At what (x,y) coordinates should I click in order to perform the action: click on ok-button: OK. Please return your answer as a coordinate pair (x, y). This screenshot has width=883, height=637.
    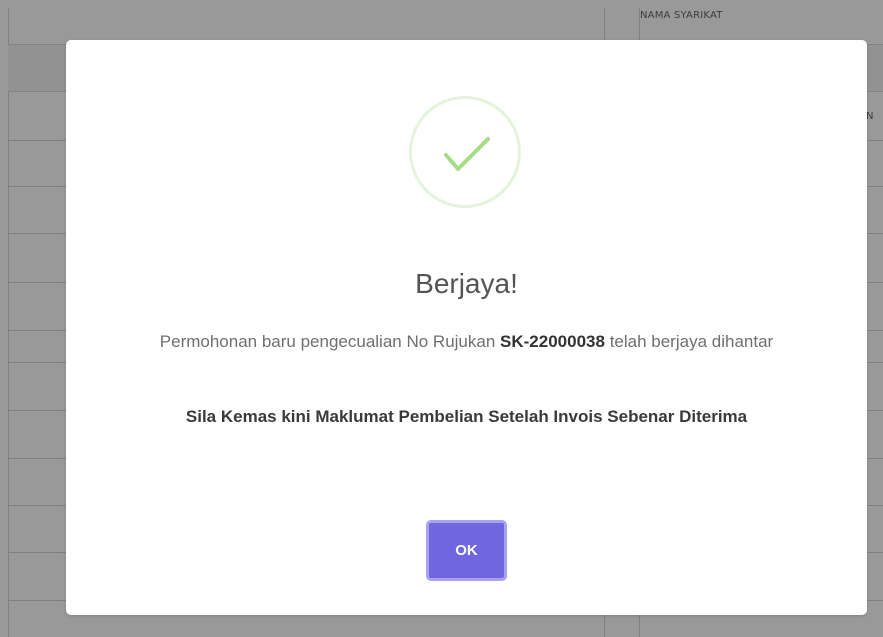
    Looking at the image, I should click on (466, 550).